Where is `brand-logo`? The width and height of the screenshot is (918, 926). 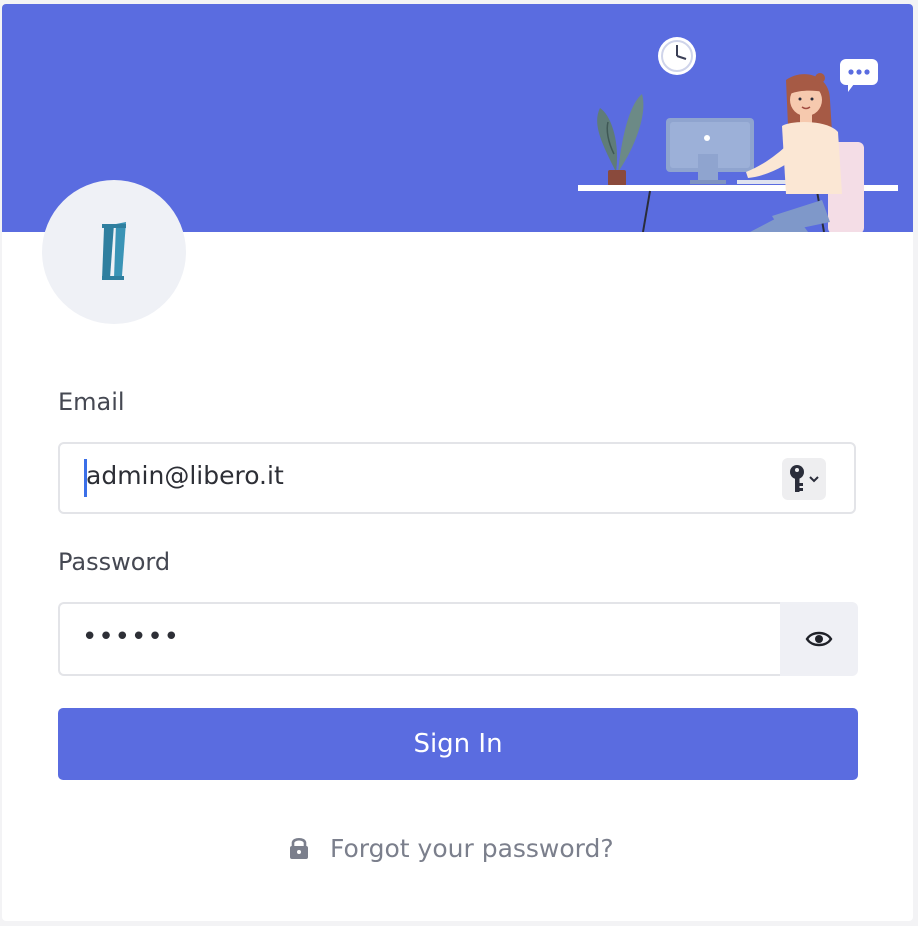
brand-logo is located at coordinates (114, 252).